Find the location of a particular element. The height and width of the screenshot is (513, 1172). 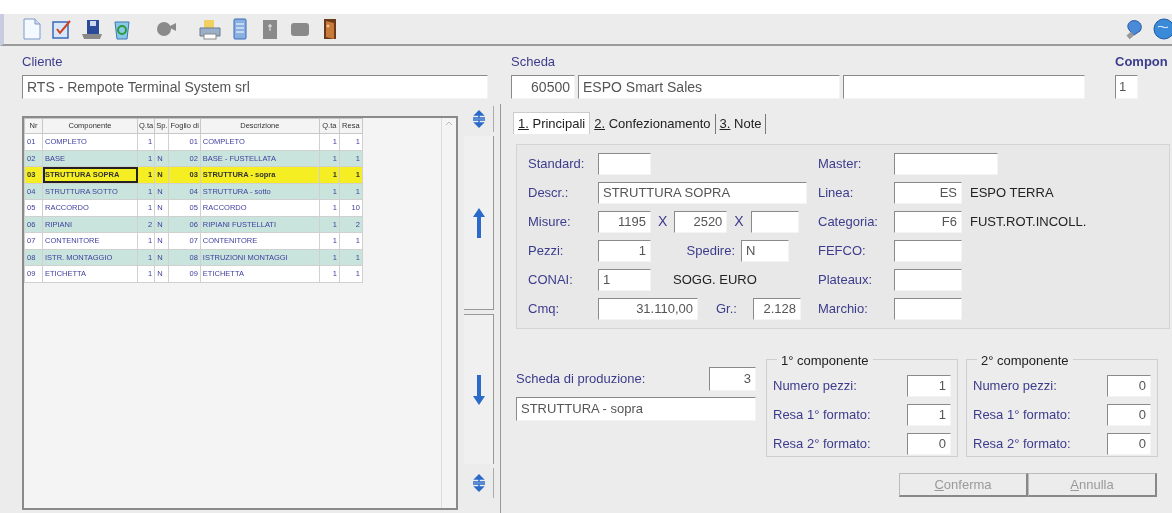

input-field: 31.110,00 is located at coordinates (648, 308).